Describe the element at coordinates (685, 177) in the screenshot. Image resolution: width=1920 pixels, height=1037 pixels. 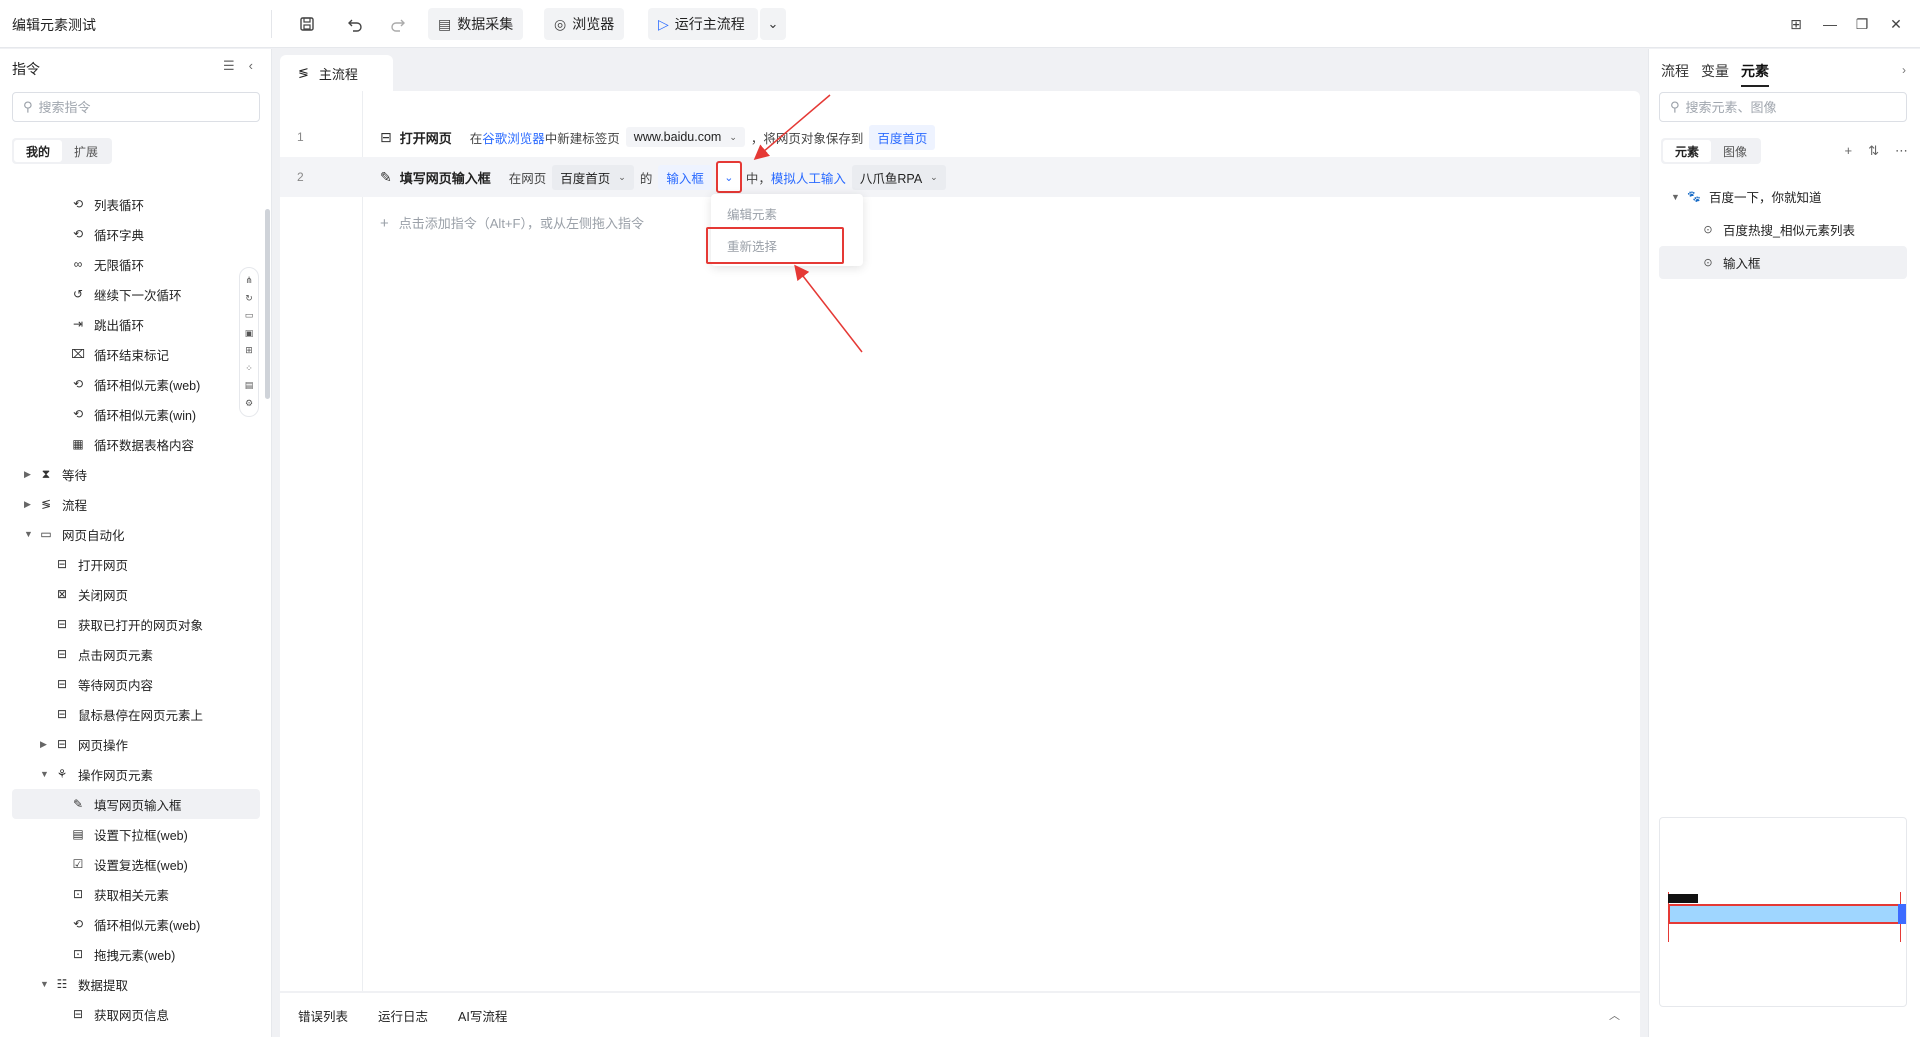
I see `element-param: 输入框` at that location.